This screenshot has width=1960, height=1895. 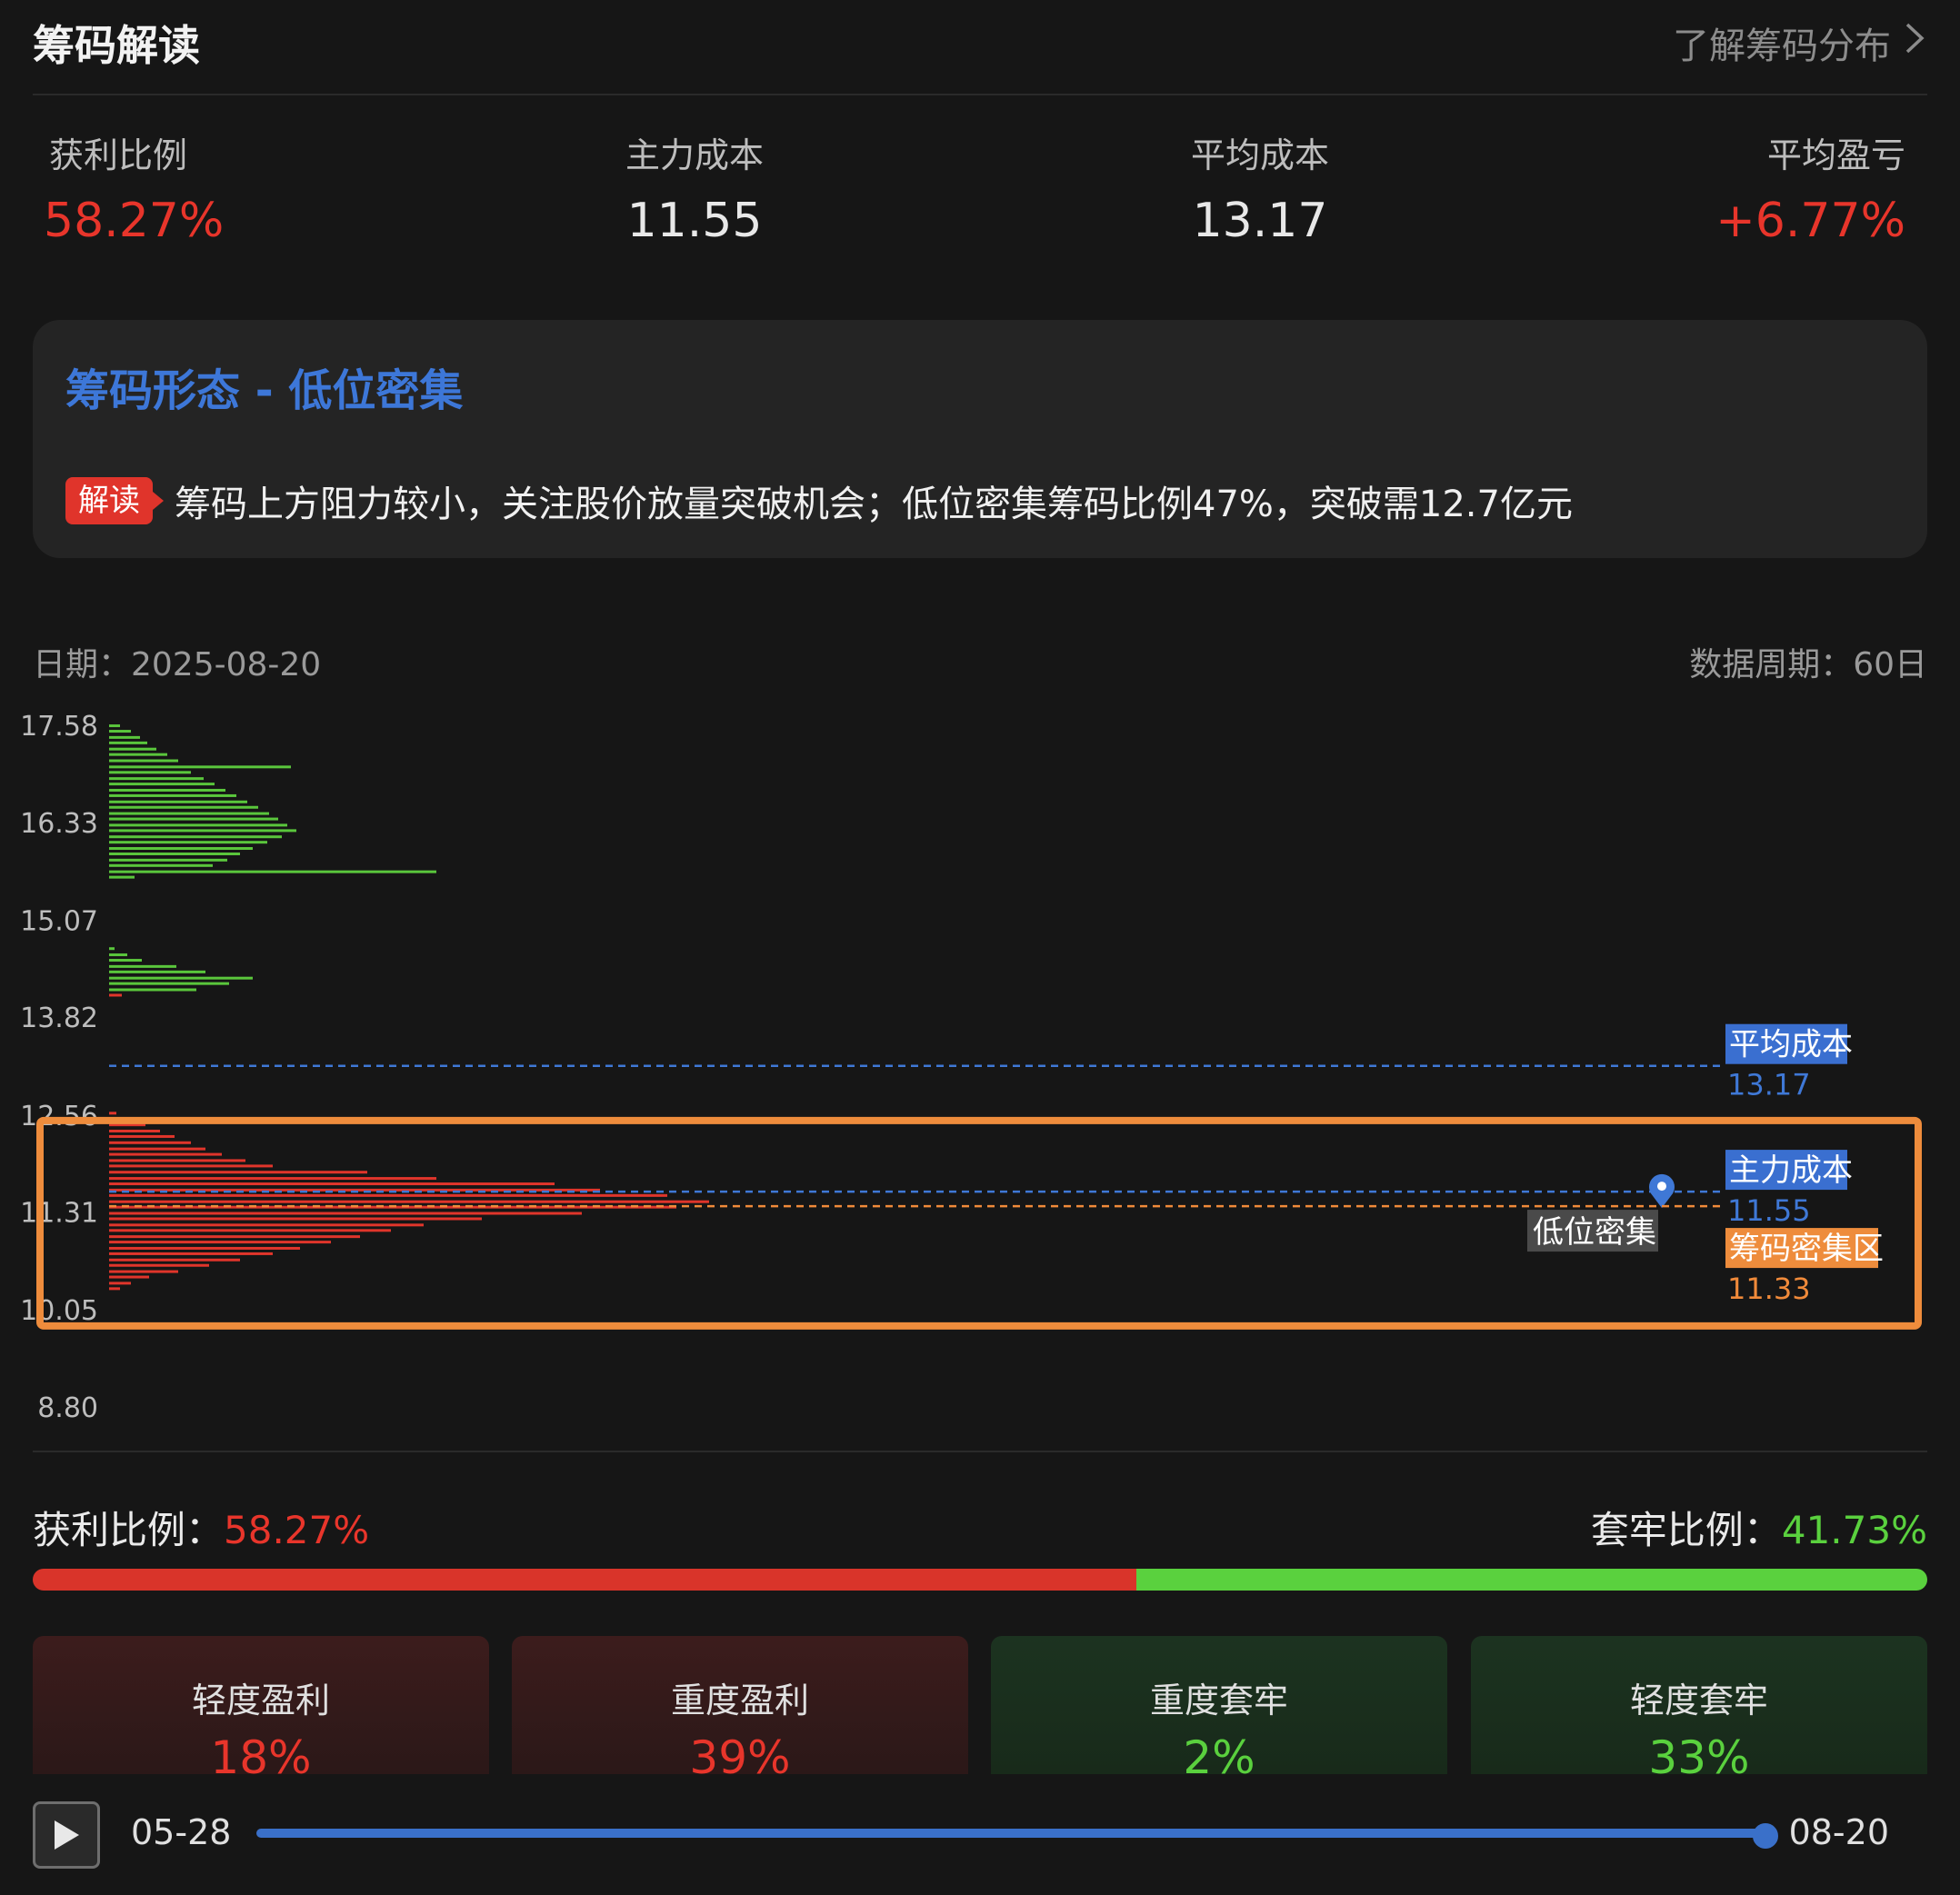 I want to click on learn-chip-distribution-link: 了解筹码分布, so click(x=1800, y=42).